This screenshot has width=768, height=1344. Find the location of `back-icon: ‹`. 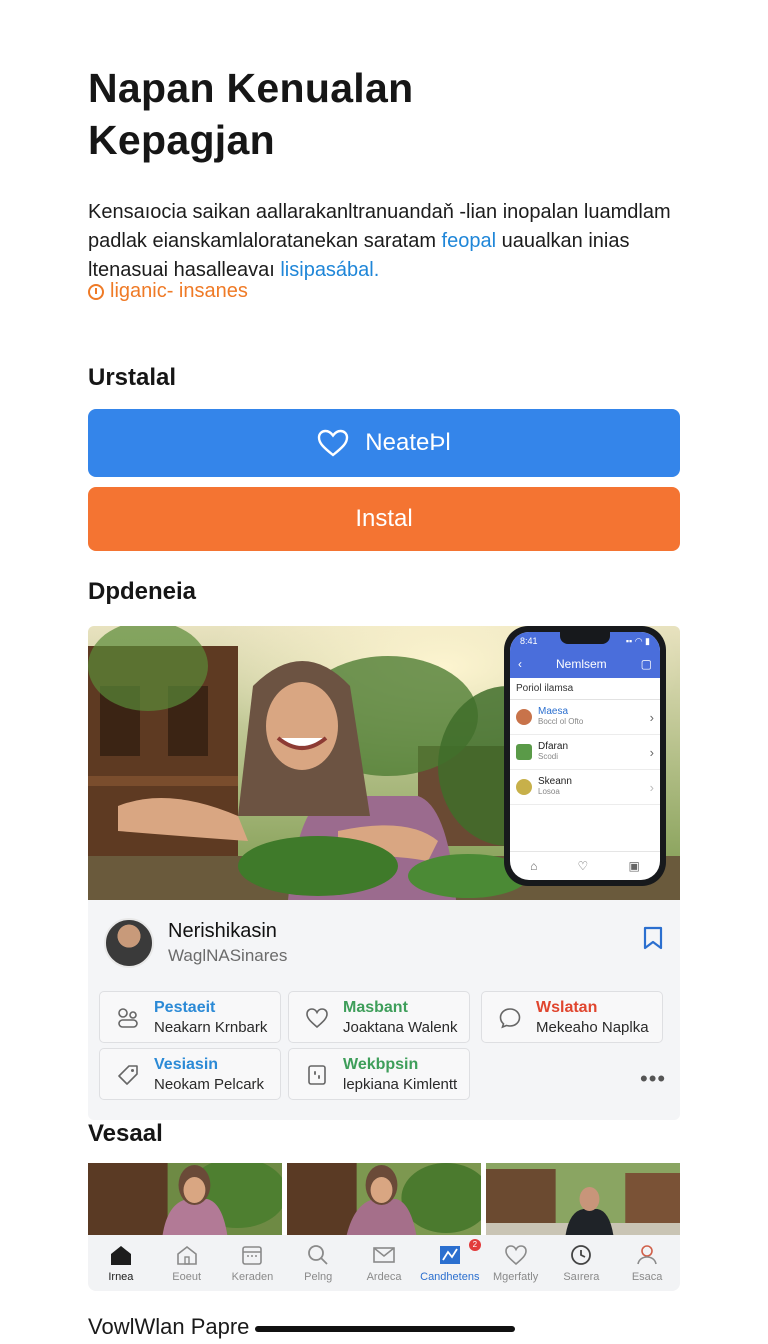

back-icon: ‹ is located at coordinates (520, 664).